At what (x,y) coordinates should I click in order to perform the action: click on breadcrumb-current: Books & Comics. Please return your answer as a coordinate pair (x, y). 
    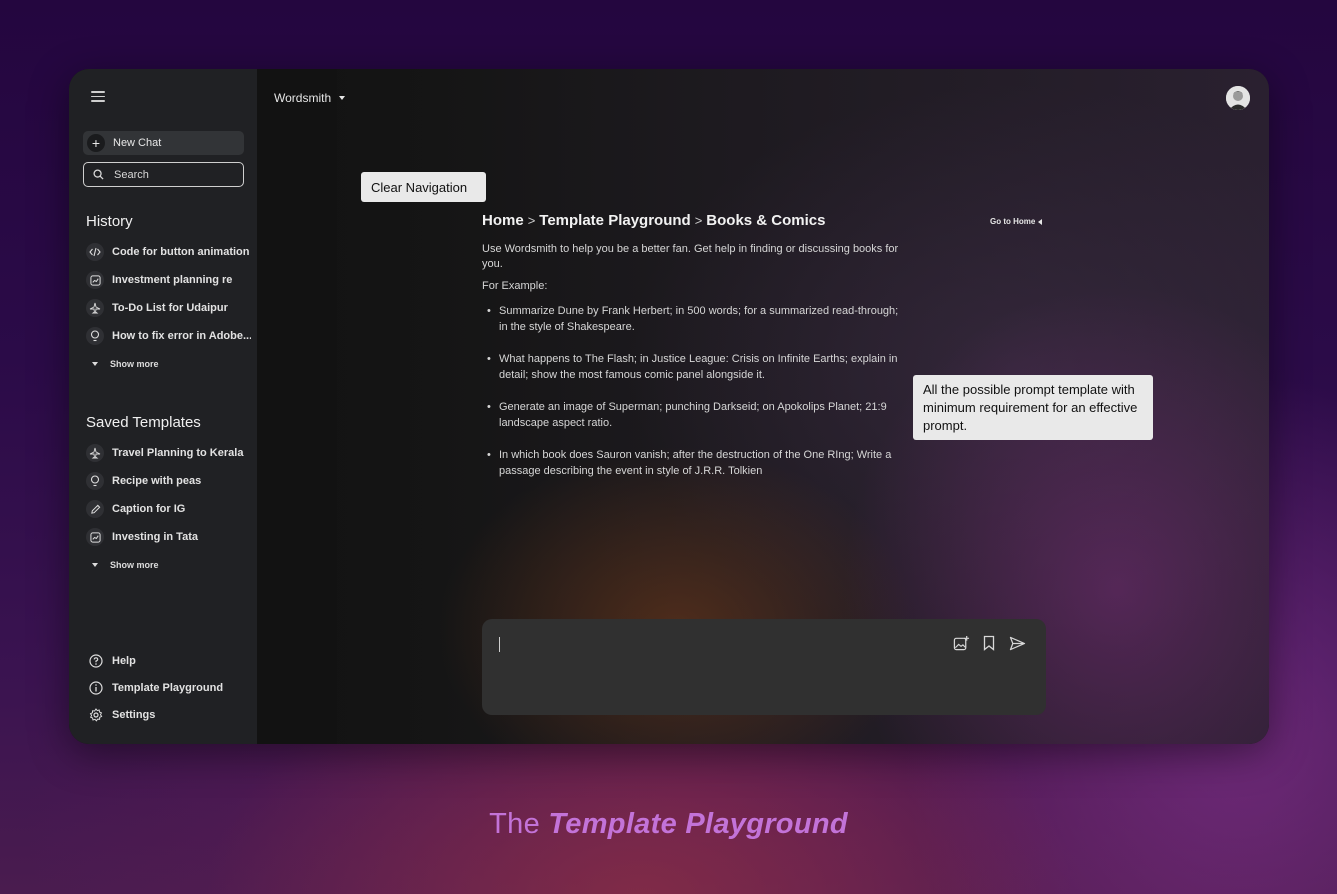
    Looking at the image, I should click on (766, 220).